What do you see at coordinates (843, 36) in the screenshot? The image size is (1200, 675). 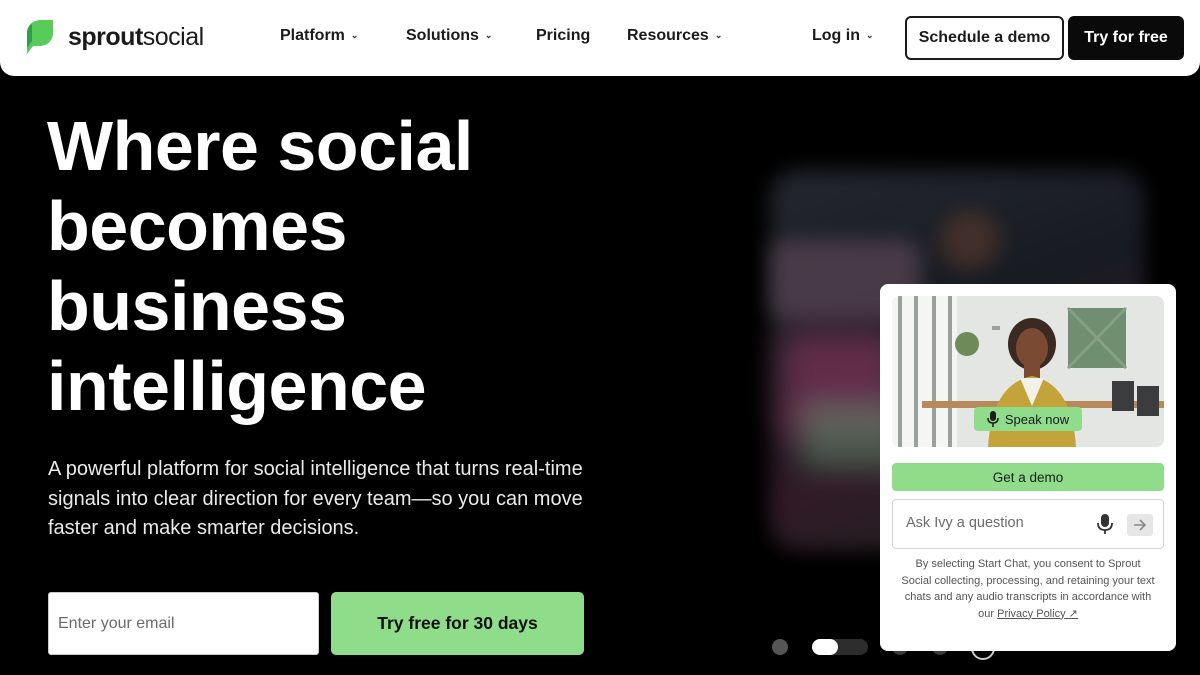 I see `nav-login: Log in ⌄` at bounding box center [843, 36].